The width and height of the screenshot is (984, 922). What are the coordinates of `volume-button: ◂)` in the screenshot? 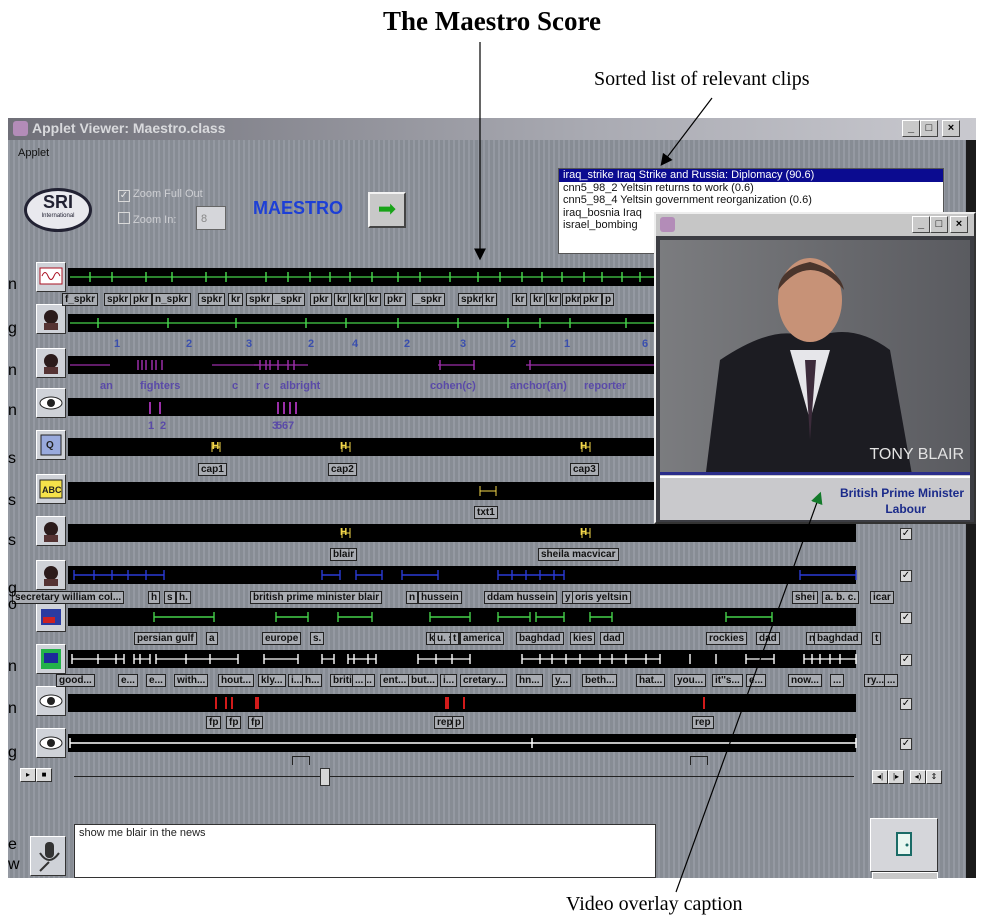 It's located at (918, 777).